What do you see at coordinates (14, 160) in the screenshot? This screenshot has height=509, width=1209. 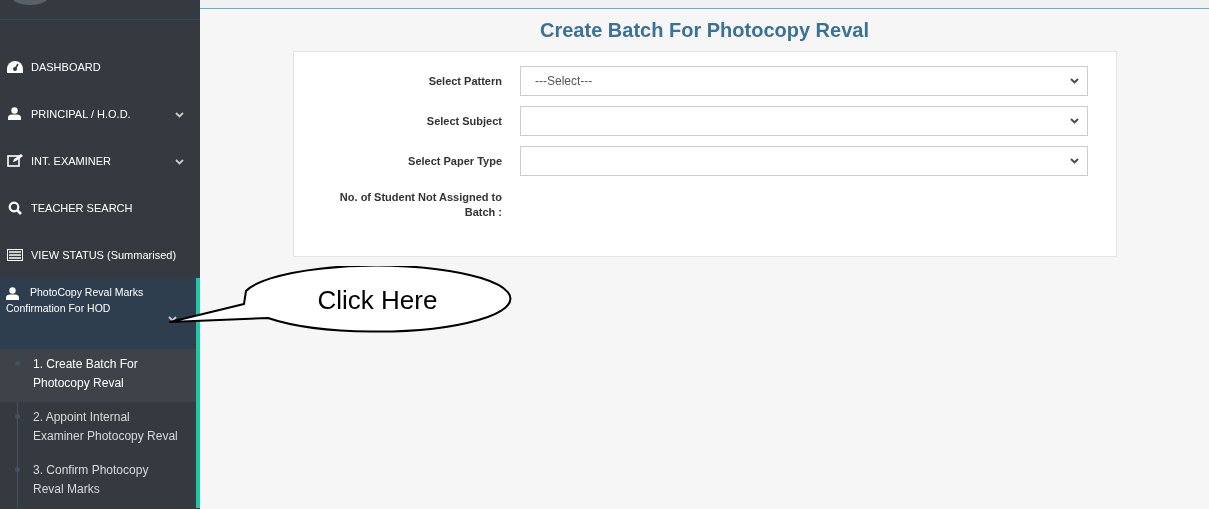 I see `edit-icon` at bounding box center [14, 160].